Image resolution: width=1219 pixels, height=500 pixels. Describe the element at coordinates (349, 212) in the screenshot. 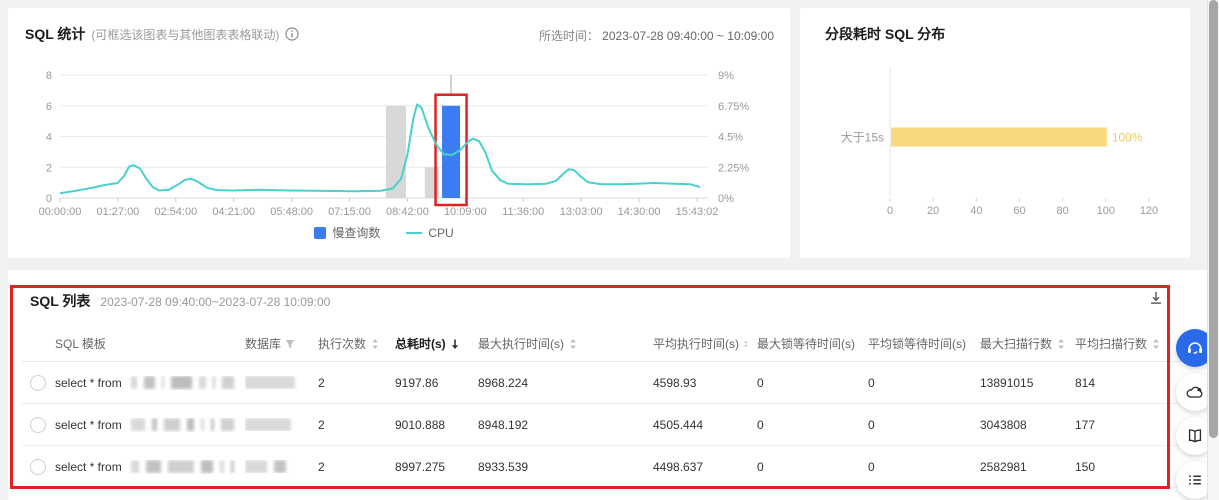

I see `svg-text: 07:15:00` at that location.